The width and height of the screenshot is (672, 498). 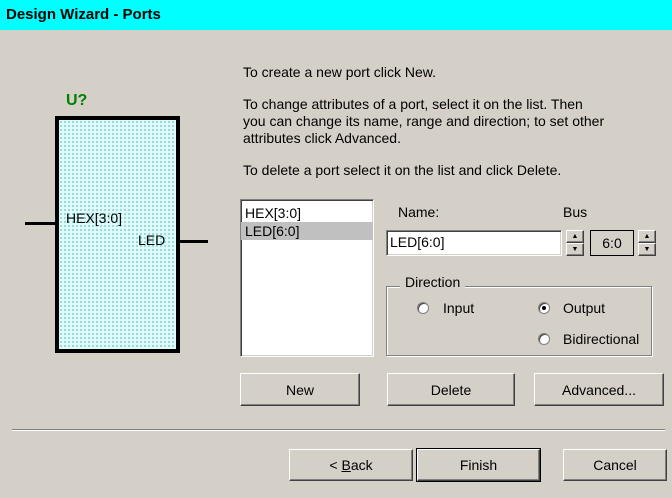 What do you see at coordinates (300, 389) in the screenshot?
I see `new-button: New` at bounding box center [300, 389].